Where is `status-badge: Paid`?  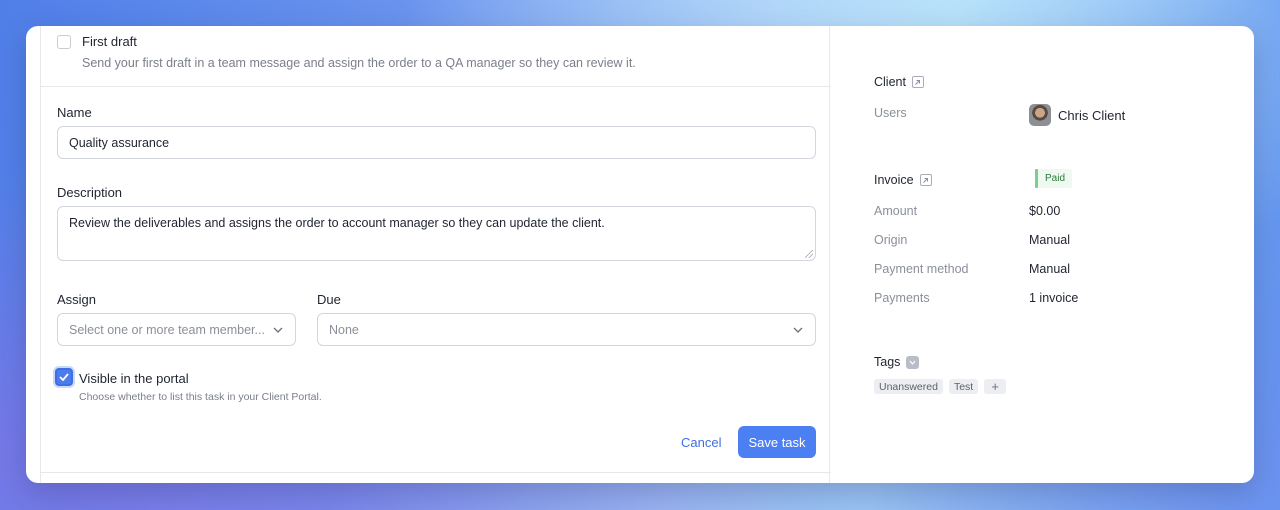 status-badge: Paid is located at coordinates (1054, 178).